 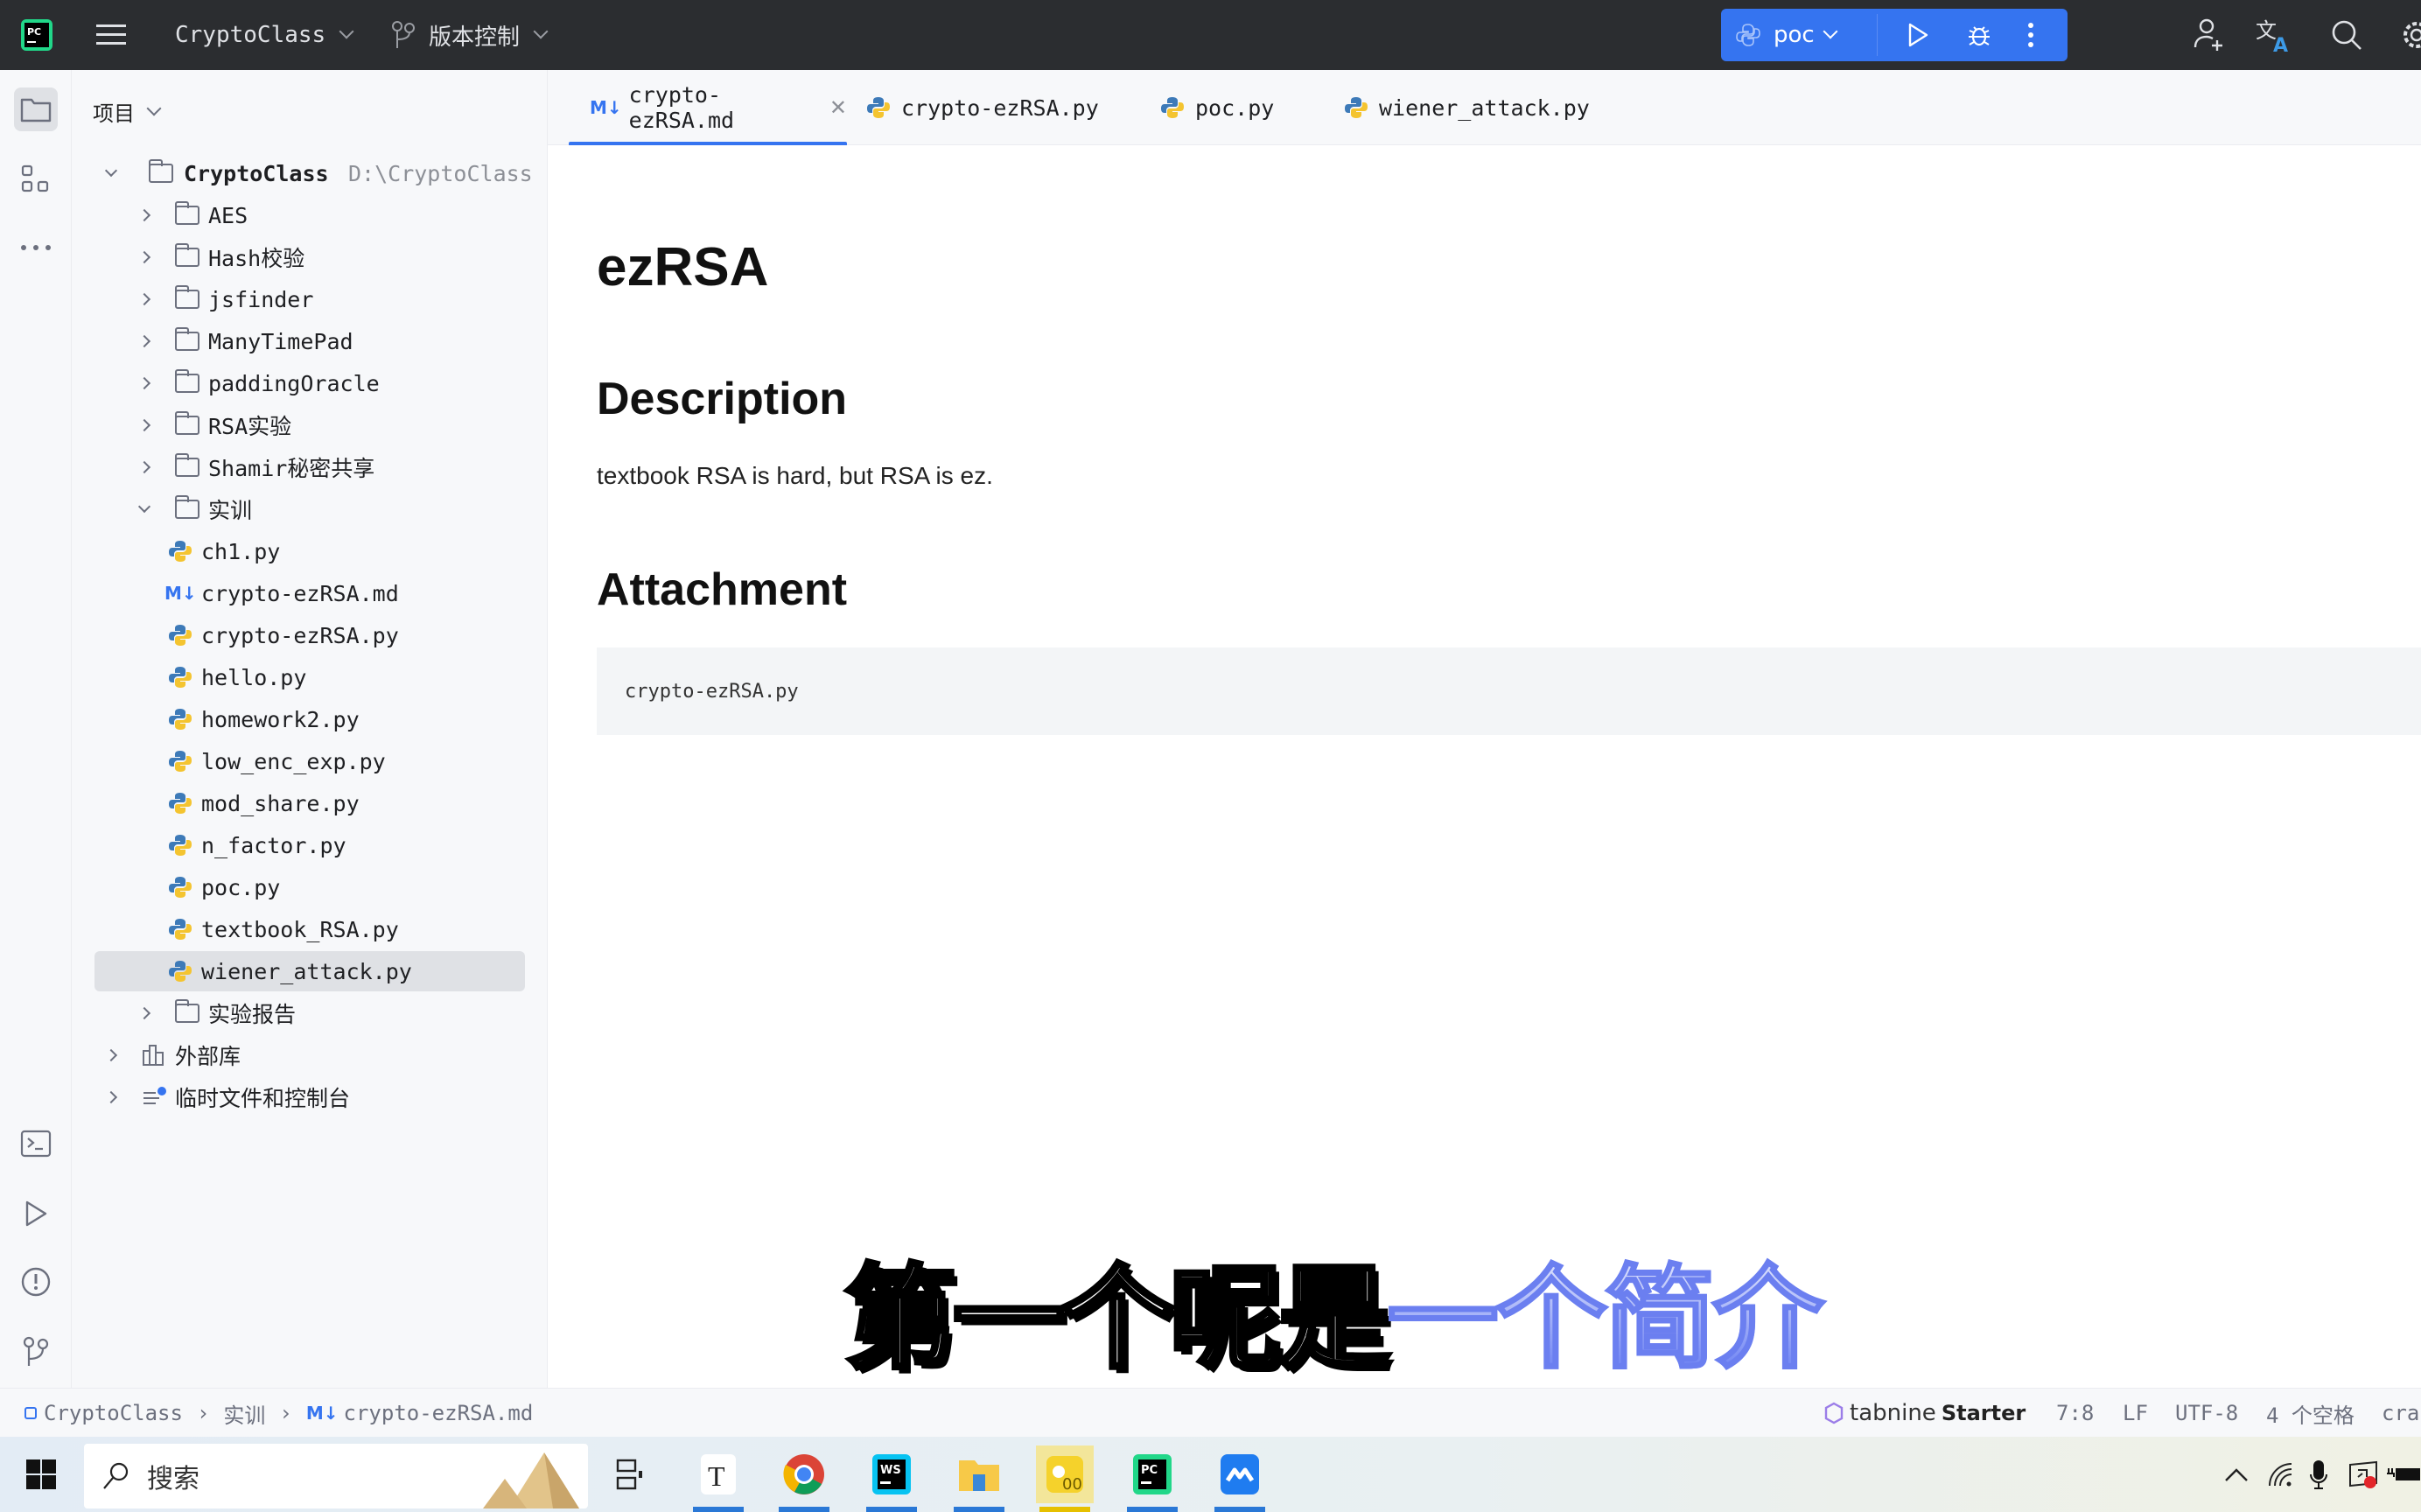 I want to click on tree-item-label: ManyTimePad, so click(x=280, y=341).